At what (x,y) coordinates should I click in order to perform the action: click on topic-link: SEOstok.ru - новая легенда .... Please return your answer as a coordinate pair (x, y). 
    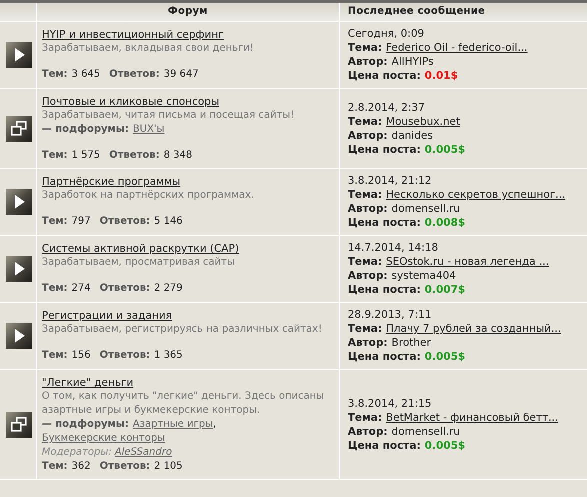
    Looking at the image, I should click on (468, 262).